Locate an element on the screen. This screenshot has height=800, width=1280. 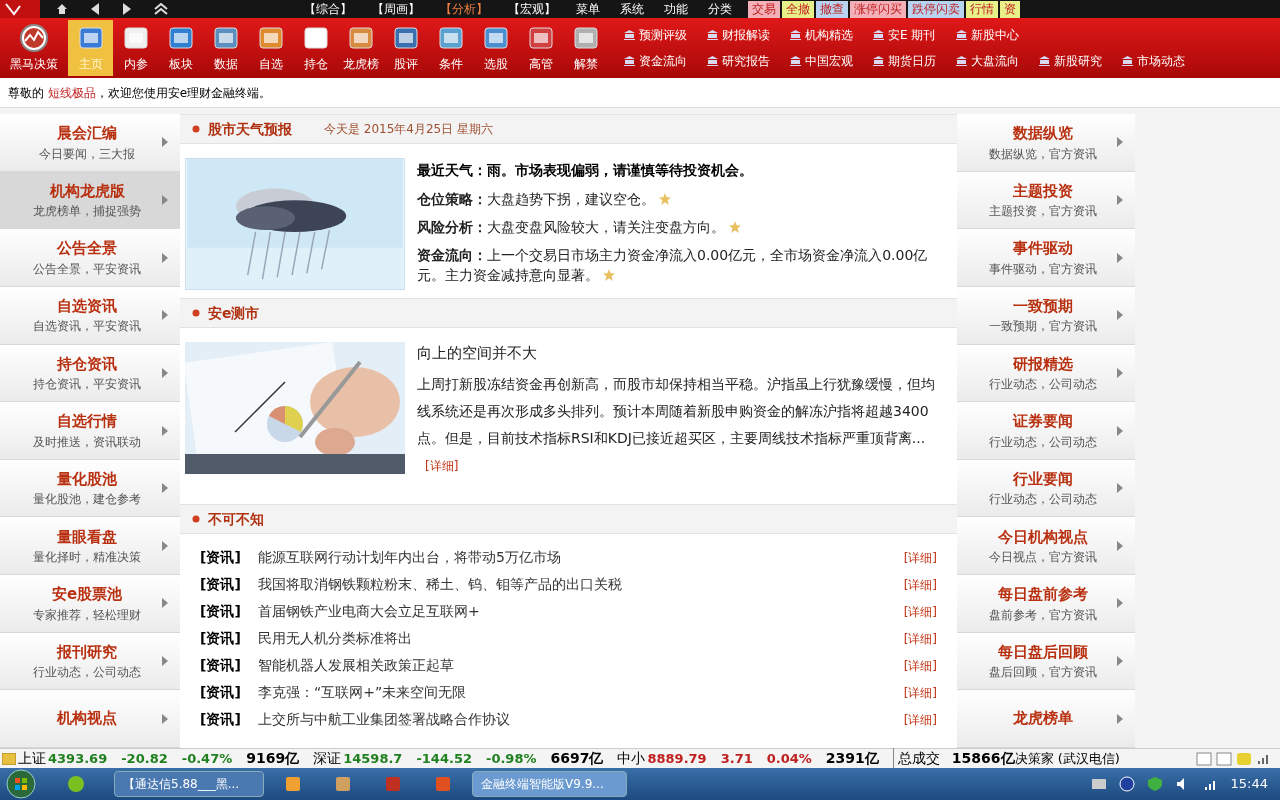
star-icon is located at coordinates (665, 199).